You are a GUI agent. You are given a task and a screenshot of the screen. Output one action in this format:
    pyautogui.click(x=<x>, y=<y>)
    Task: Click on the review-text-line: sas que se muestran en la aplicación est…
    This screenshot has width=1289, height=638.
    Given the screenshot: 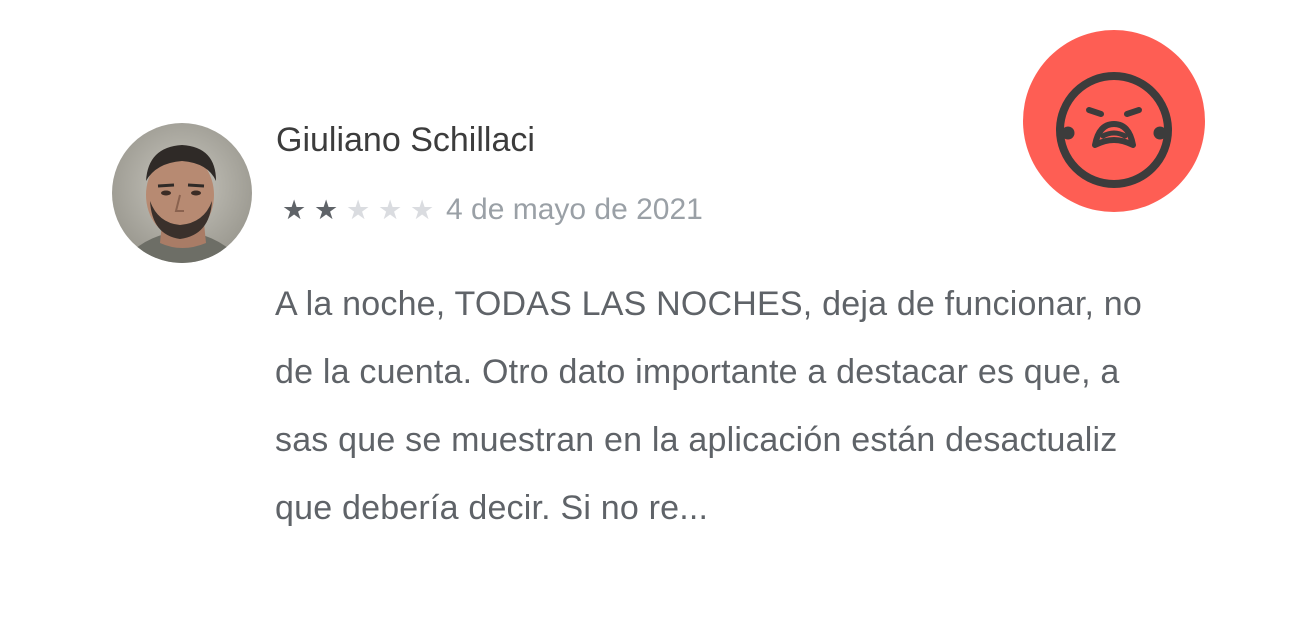 What is the action you would take?
    pyautogui.click(x=696, y=440)
    